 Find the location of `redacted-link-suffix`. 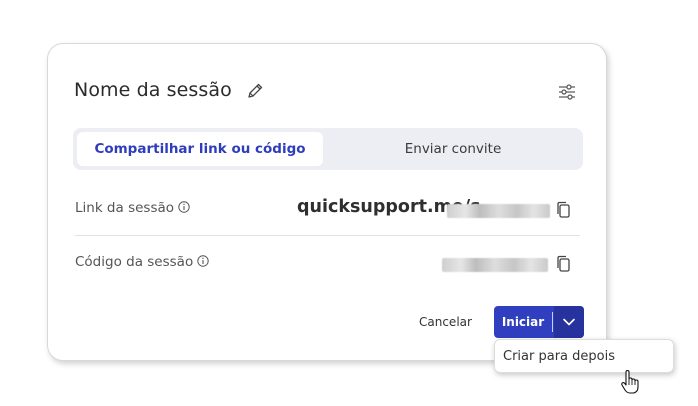

redacted-link-suffix is located at coordinates (498, 211).